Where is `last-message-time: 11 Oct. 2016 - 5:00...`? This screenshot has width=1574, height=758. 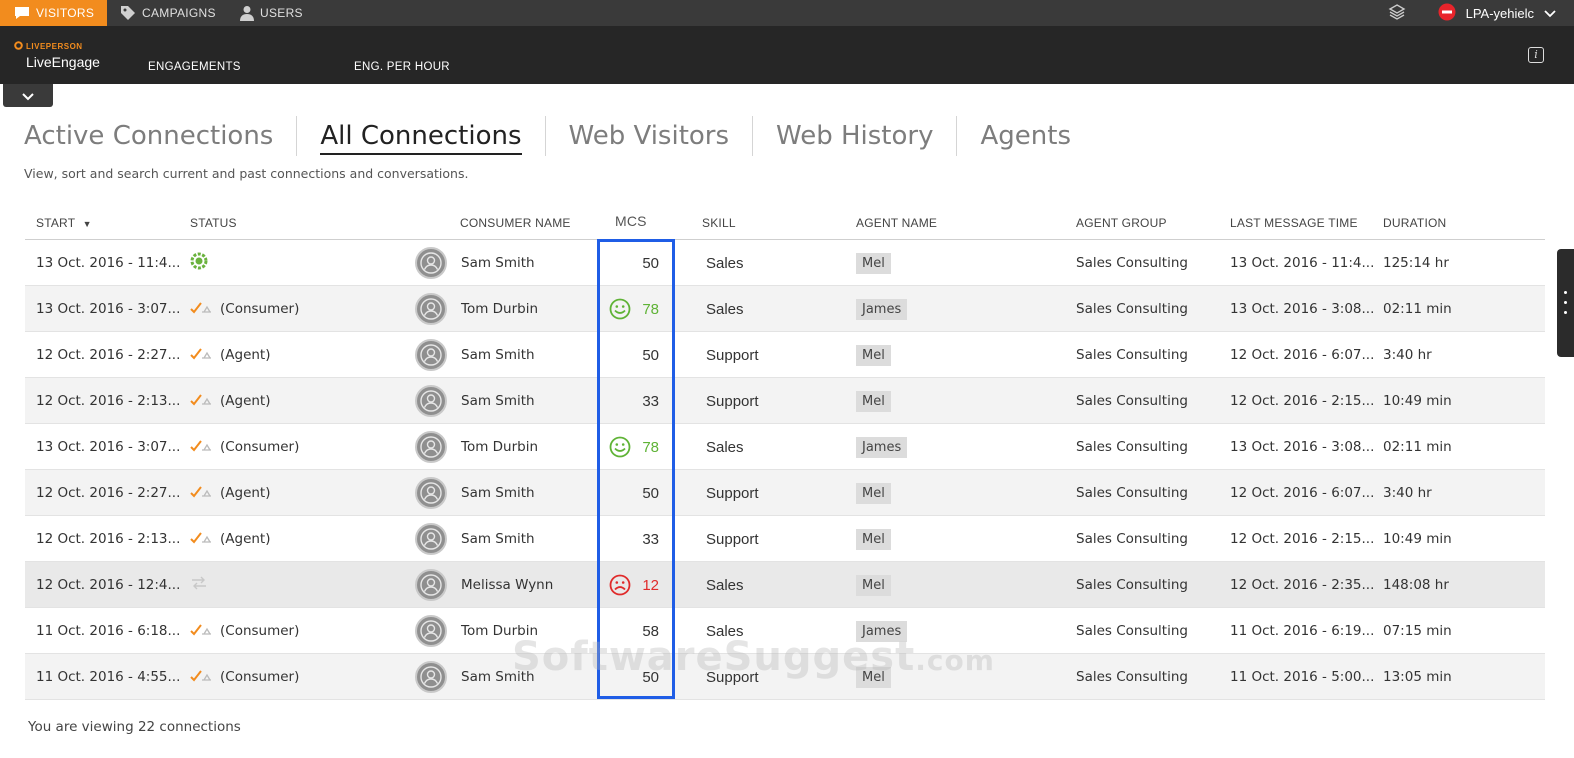 last-message-time: 11 Oct. 2016 - 5:00... is located at coordinates (1302, 677).